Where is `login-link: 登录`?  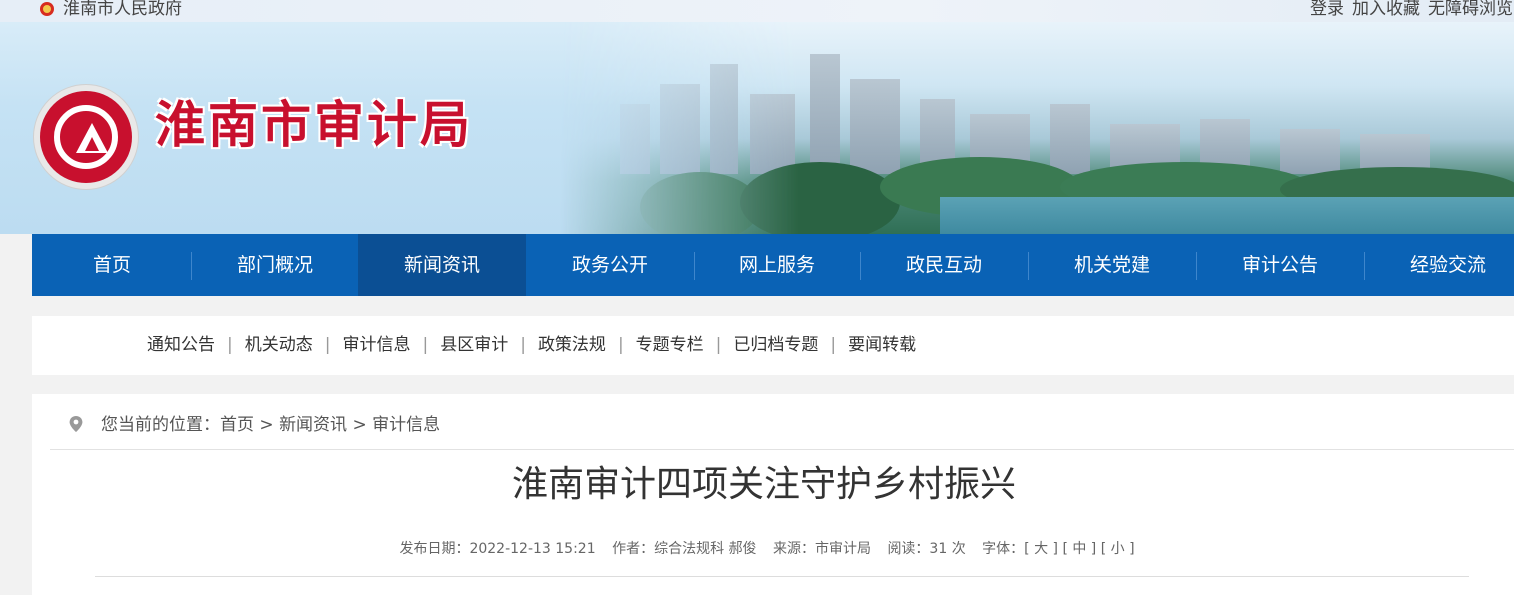 login-link: 登录 is located at coordinates (1327, 9).